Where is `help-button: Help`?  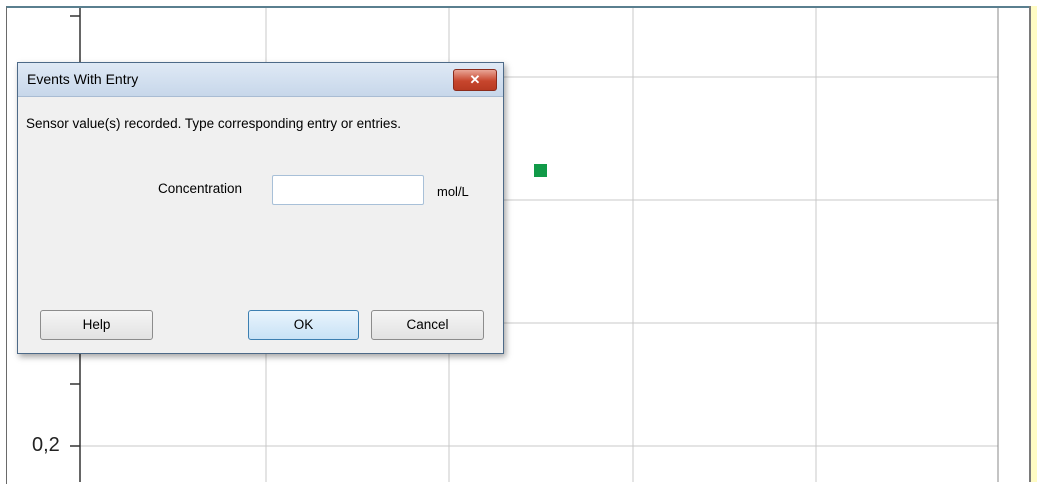 help-button: Help is located at coordinates (96, 325).